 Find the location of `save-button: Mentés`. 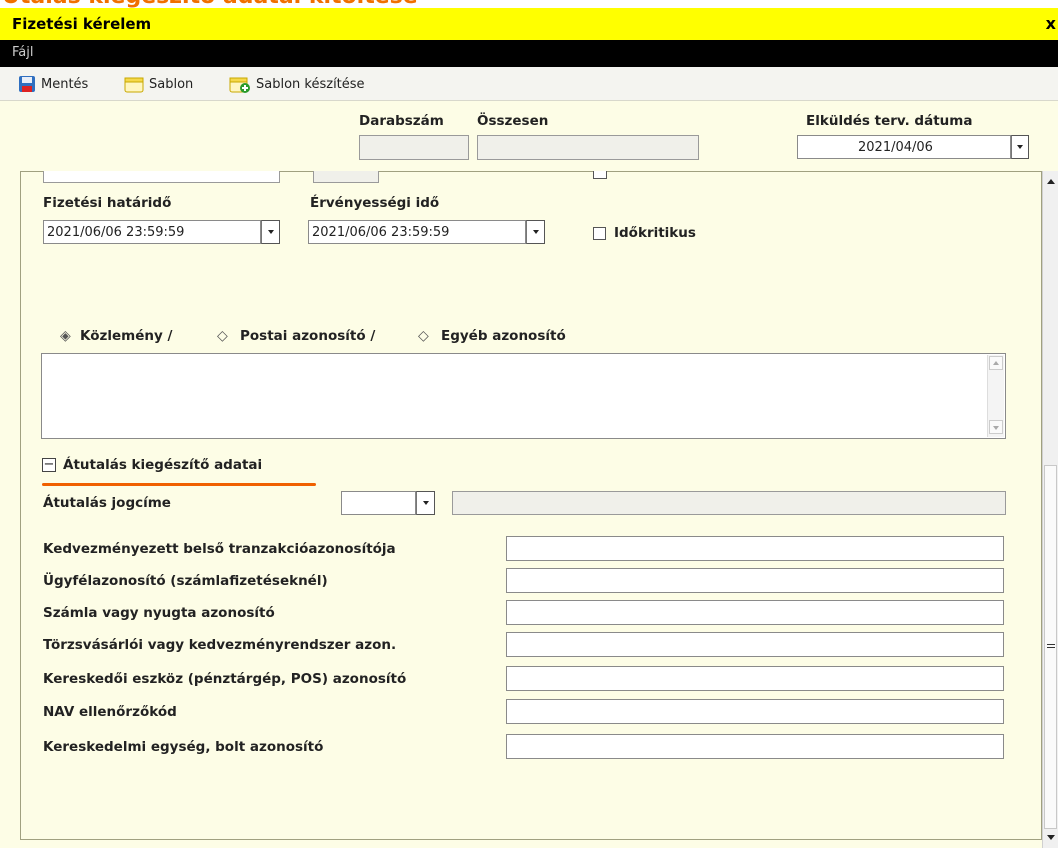

save-button: Mentés is located at coordinates (53, 84).